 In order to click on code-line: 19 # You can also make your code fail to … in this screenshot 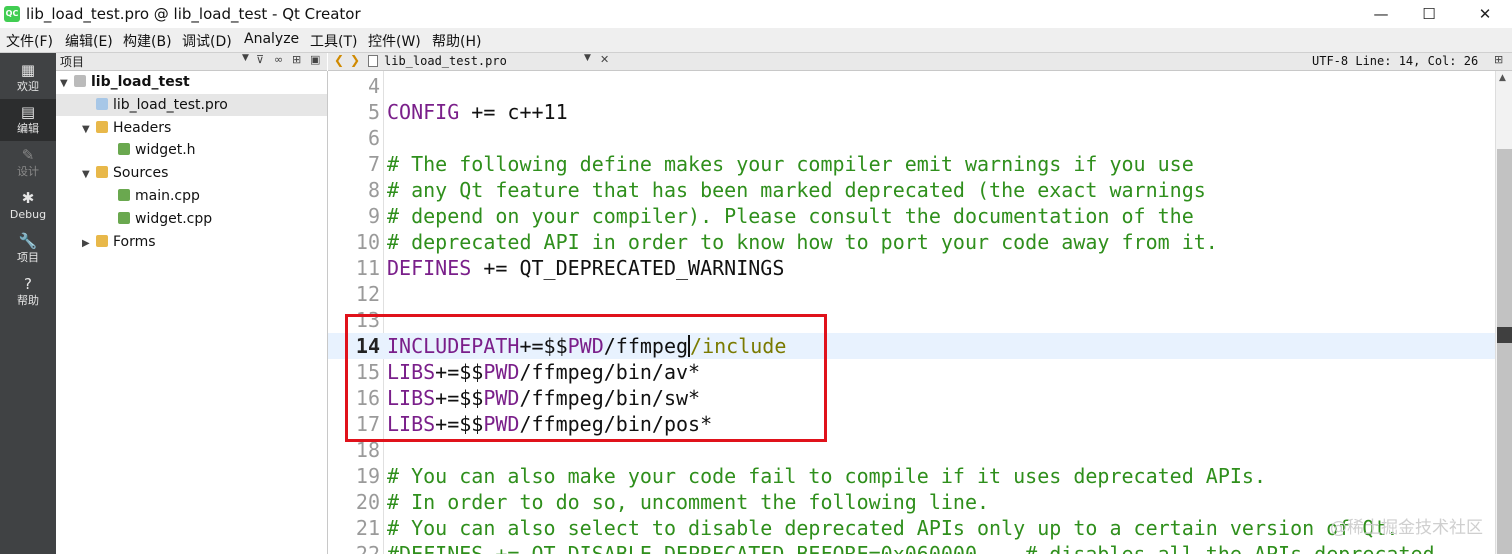, I will do `click(911, 476)`.